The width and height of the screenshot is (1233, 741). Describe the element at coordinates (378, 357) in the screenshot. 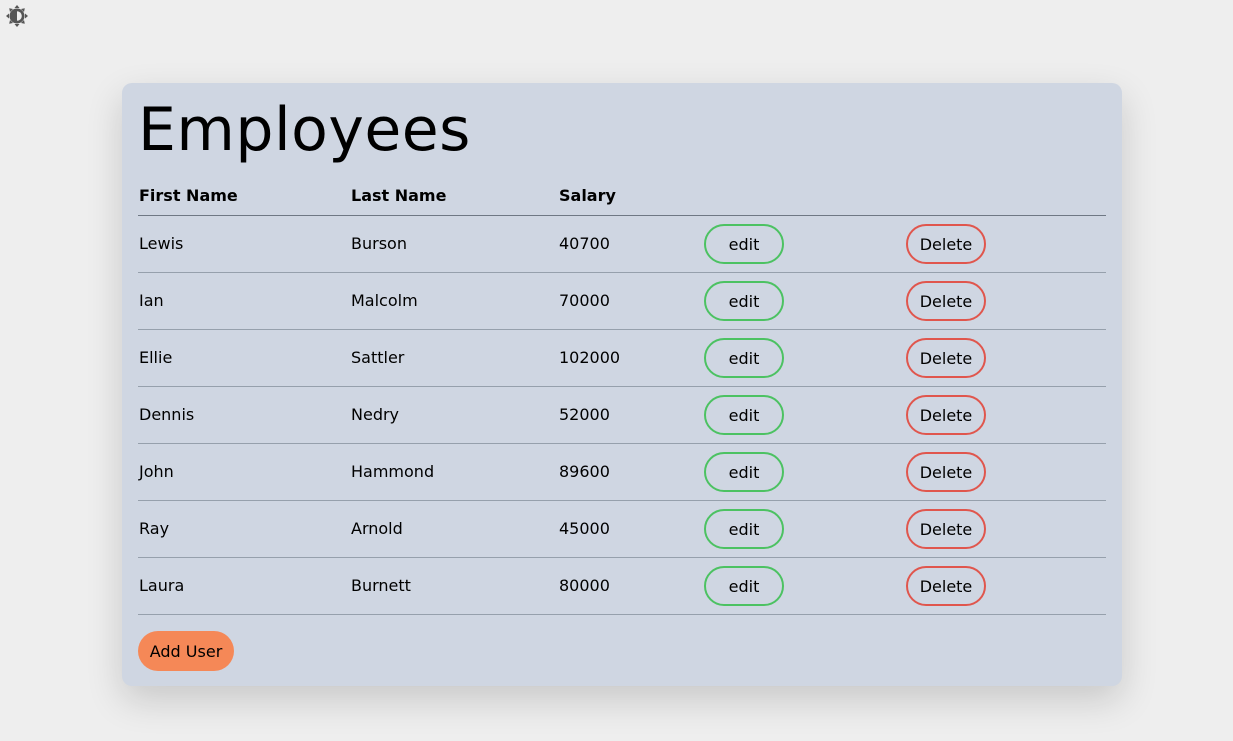

I see `last-name-cell: Sattler` at that location.